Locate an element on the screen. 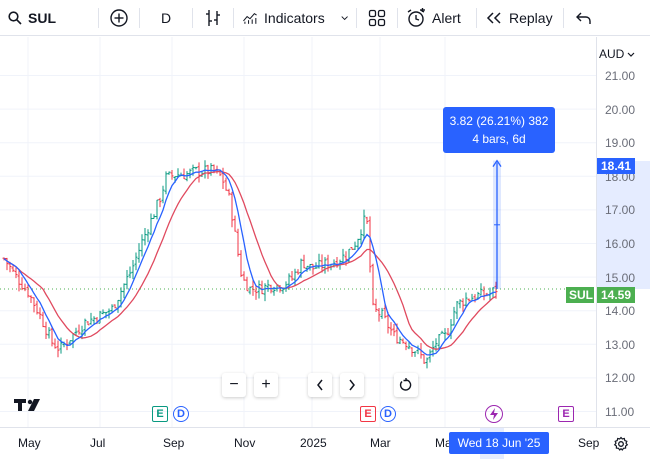 This screenshot has height=459, width=650. last-price-tag: 14.59 is located at coordinates (616, 295).